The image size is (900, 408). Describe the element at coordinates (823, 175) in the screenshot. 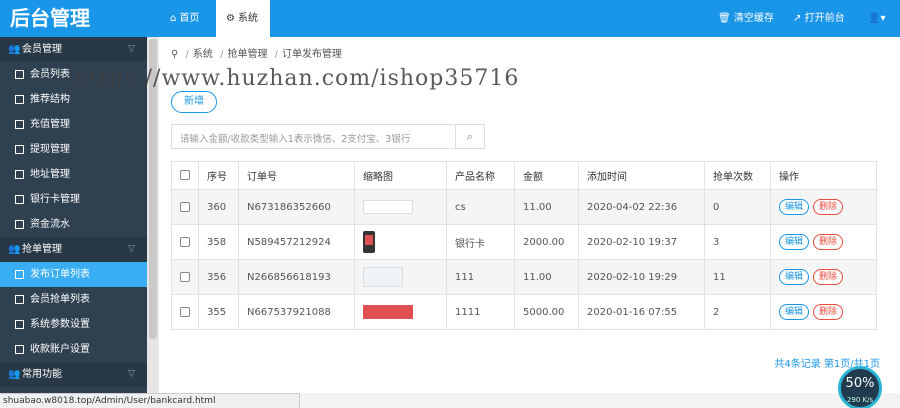

I see `column-header: 操作` at that location.